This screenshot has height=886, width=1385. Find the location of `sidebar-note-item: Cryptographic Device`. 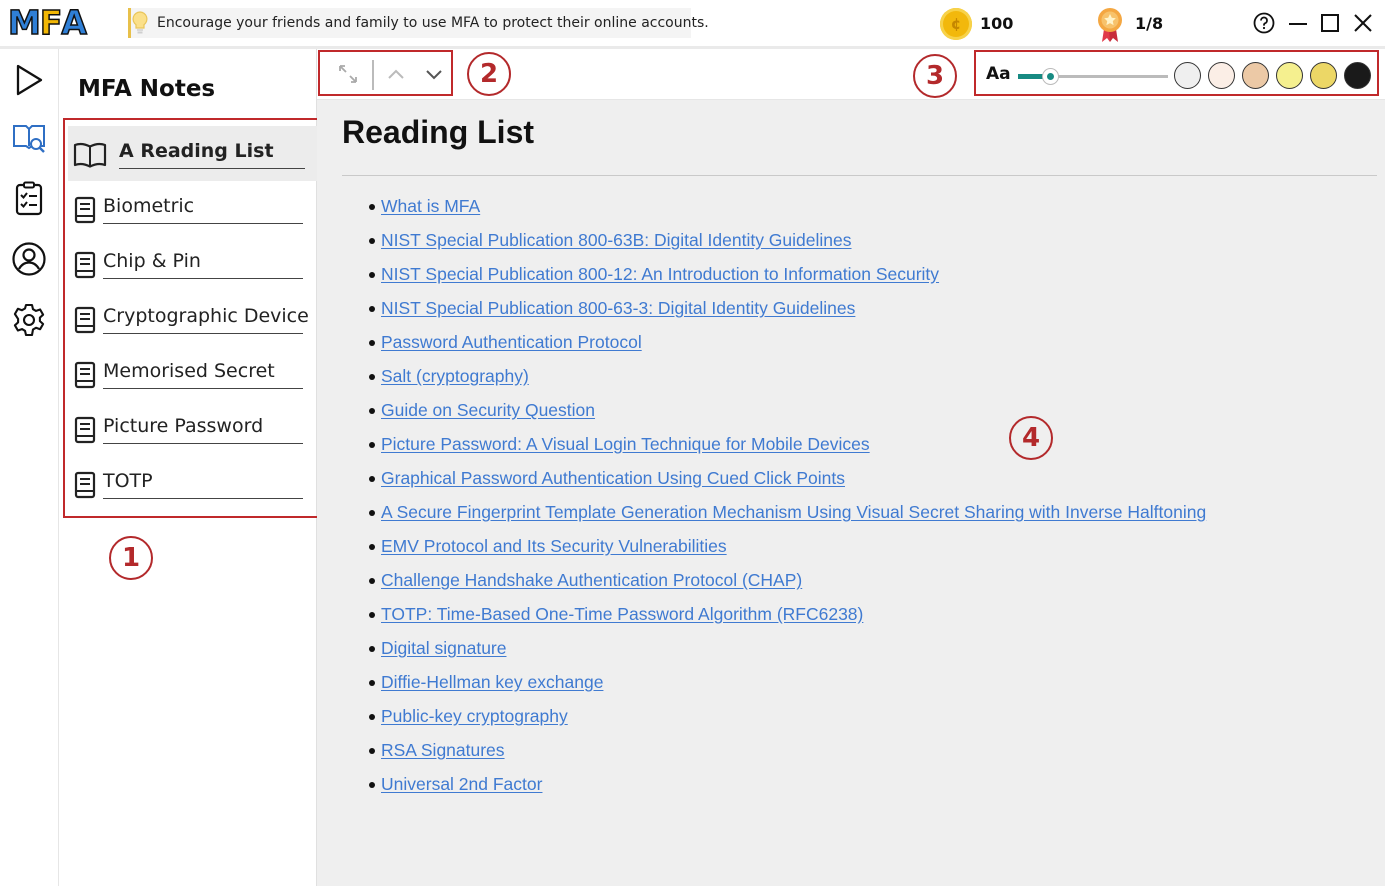

sidebar-note-item: Cryptographic Device is located at coordinates (193, 318).